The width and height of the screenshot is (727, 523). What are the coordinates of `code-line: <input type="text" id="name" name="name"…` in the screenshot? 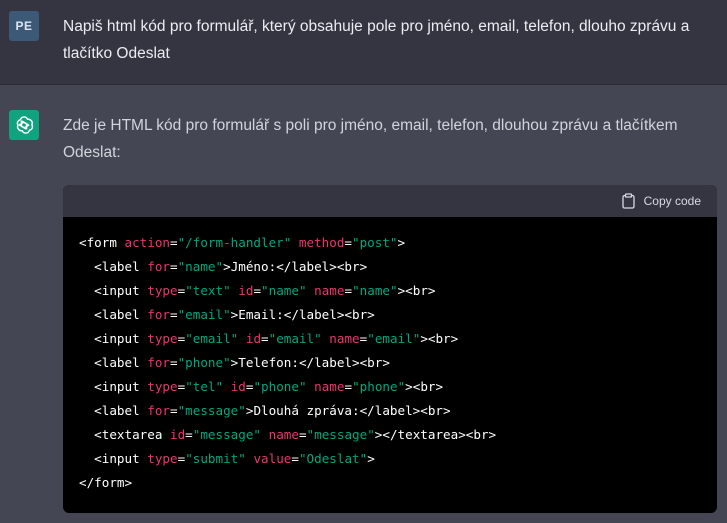 It's located at (398, 291).